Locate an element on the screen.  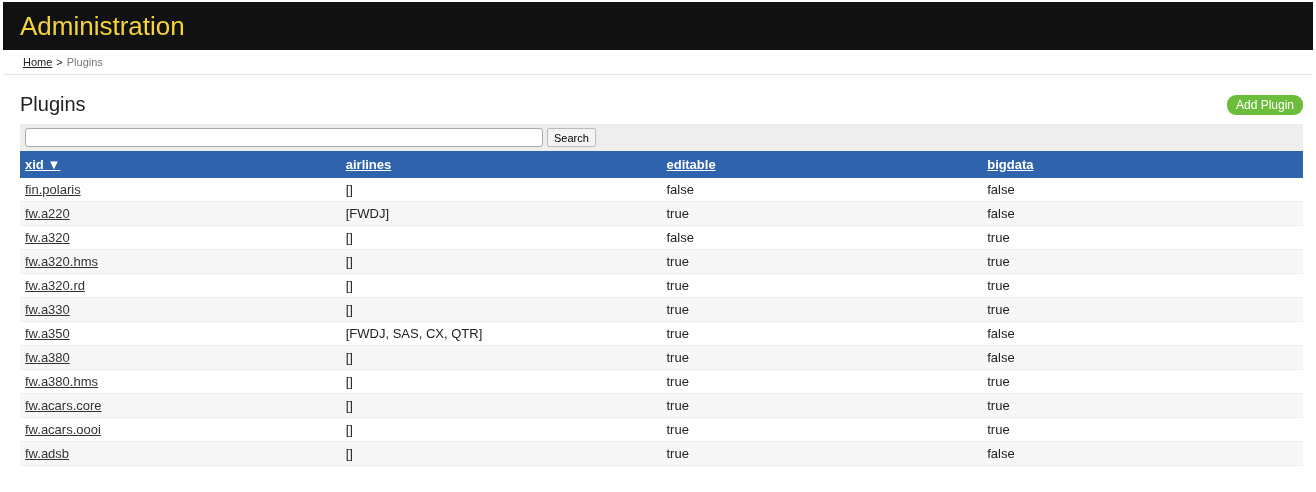
column-header: bigdata is located at coordinates (1010, 164).